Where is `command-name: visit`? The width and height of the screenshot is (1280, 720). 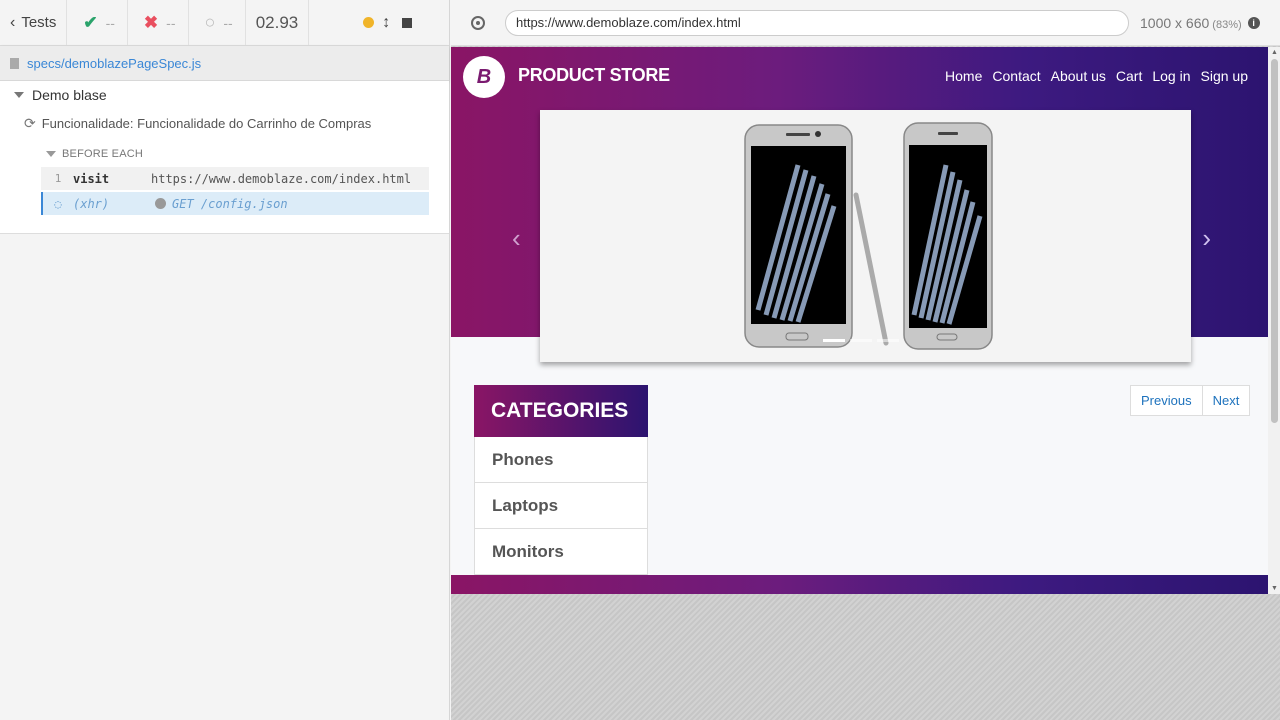 command-name: visit is located at coordinates (91, 178).